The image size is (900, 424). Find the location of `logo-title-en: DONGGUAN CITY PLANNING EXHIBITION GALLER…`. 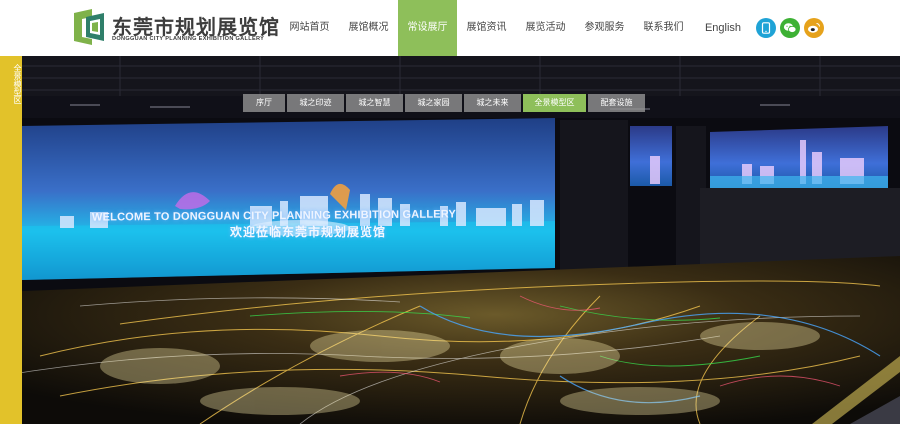

logo-title-en: DONGGUAN CITY PLANNING EXHIBITION GALLER… is located at coordinates (188, 39).